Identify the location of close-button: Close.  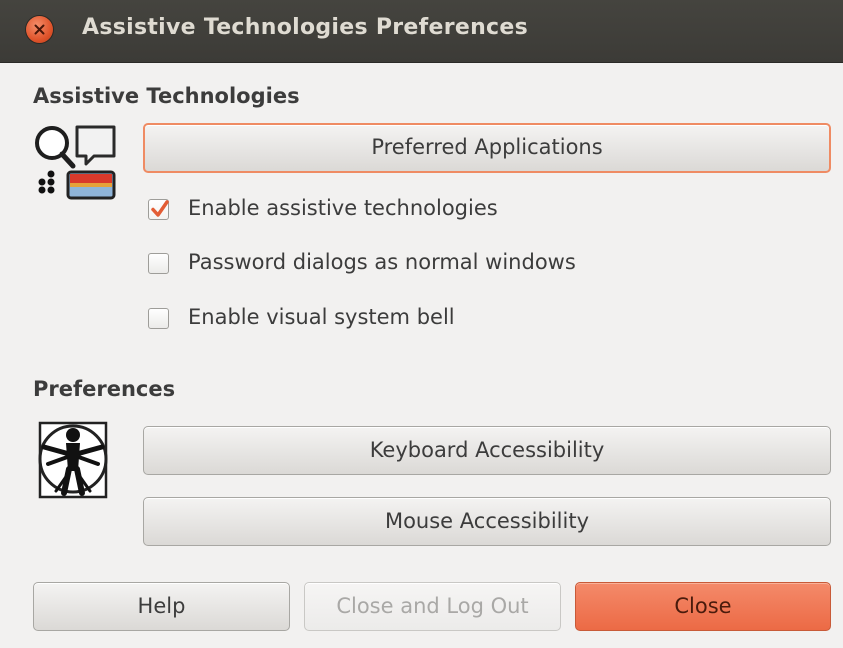
(703, 606).